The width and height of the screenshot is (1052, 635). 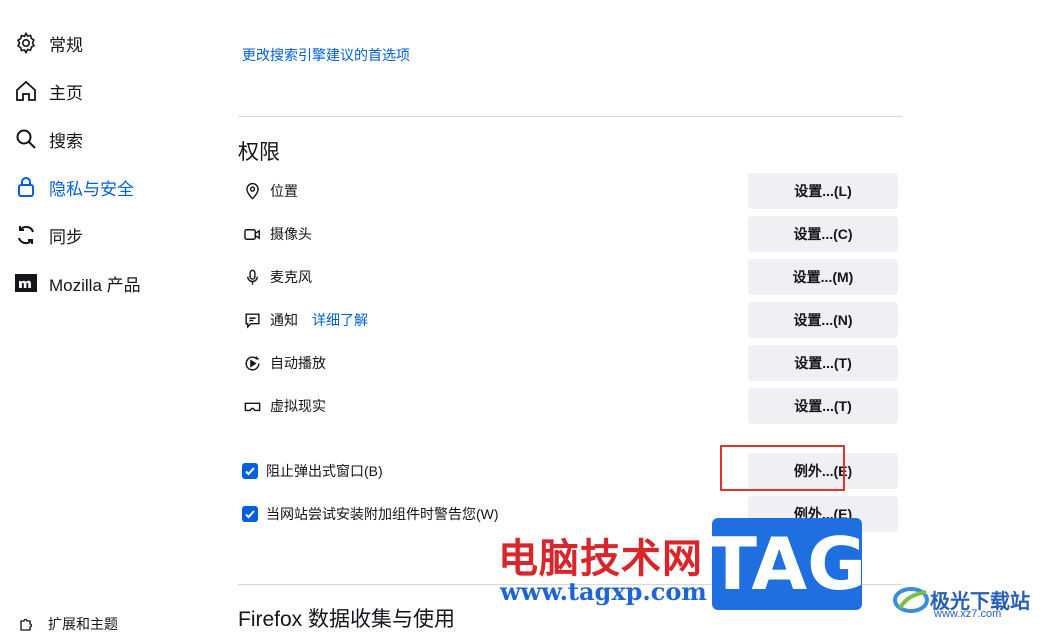 I want to click on microphone-settings-button: 设置...(M), so click(x=823, y=277).